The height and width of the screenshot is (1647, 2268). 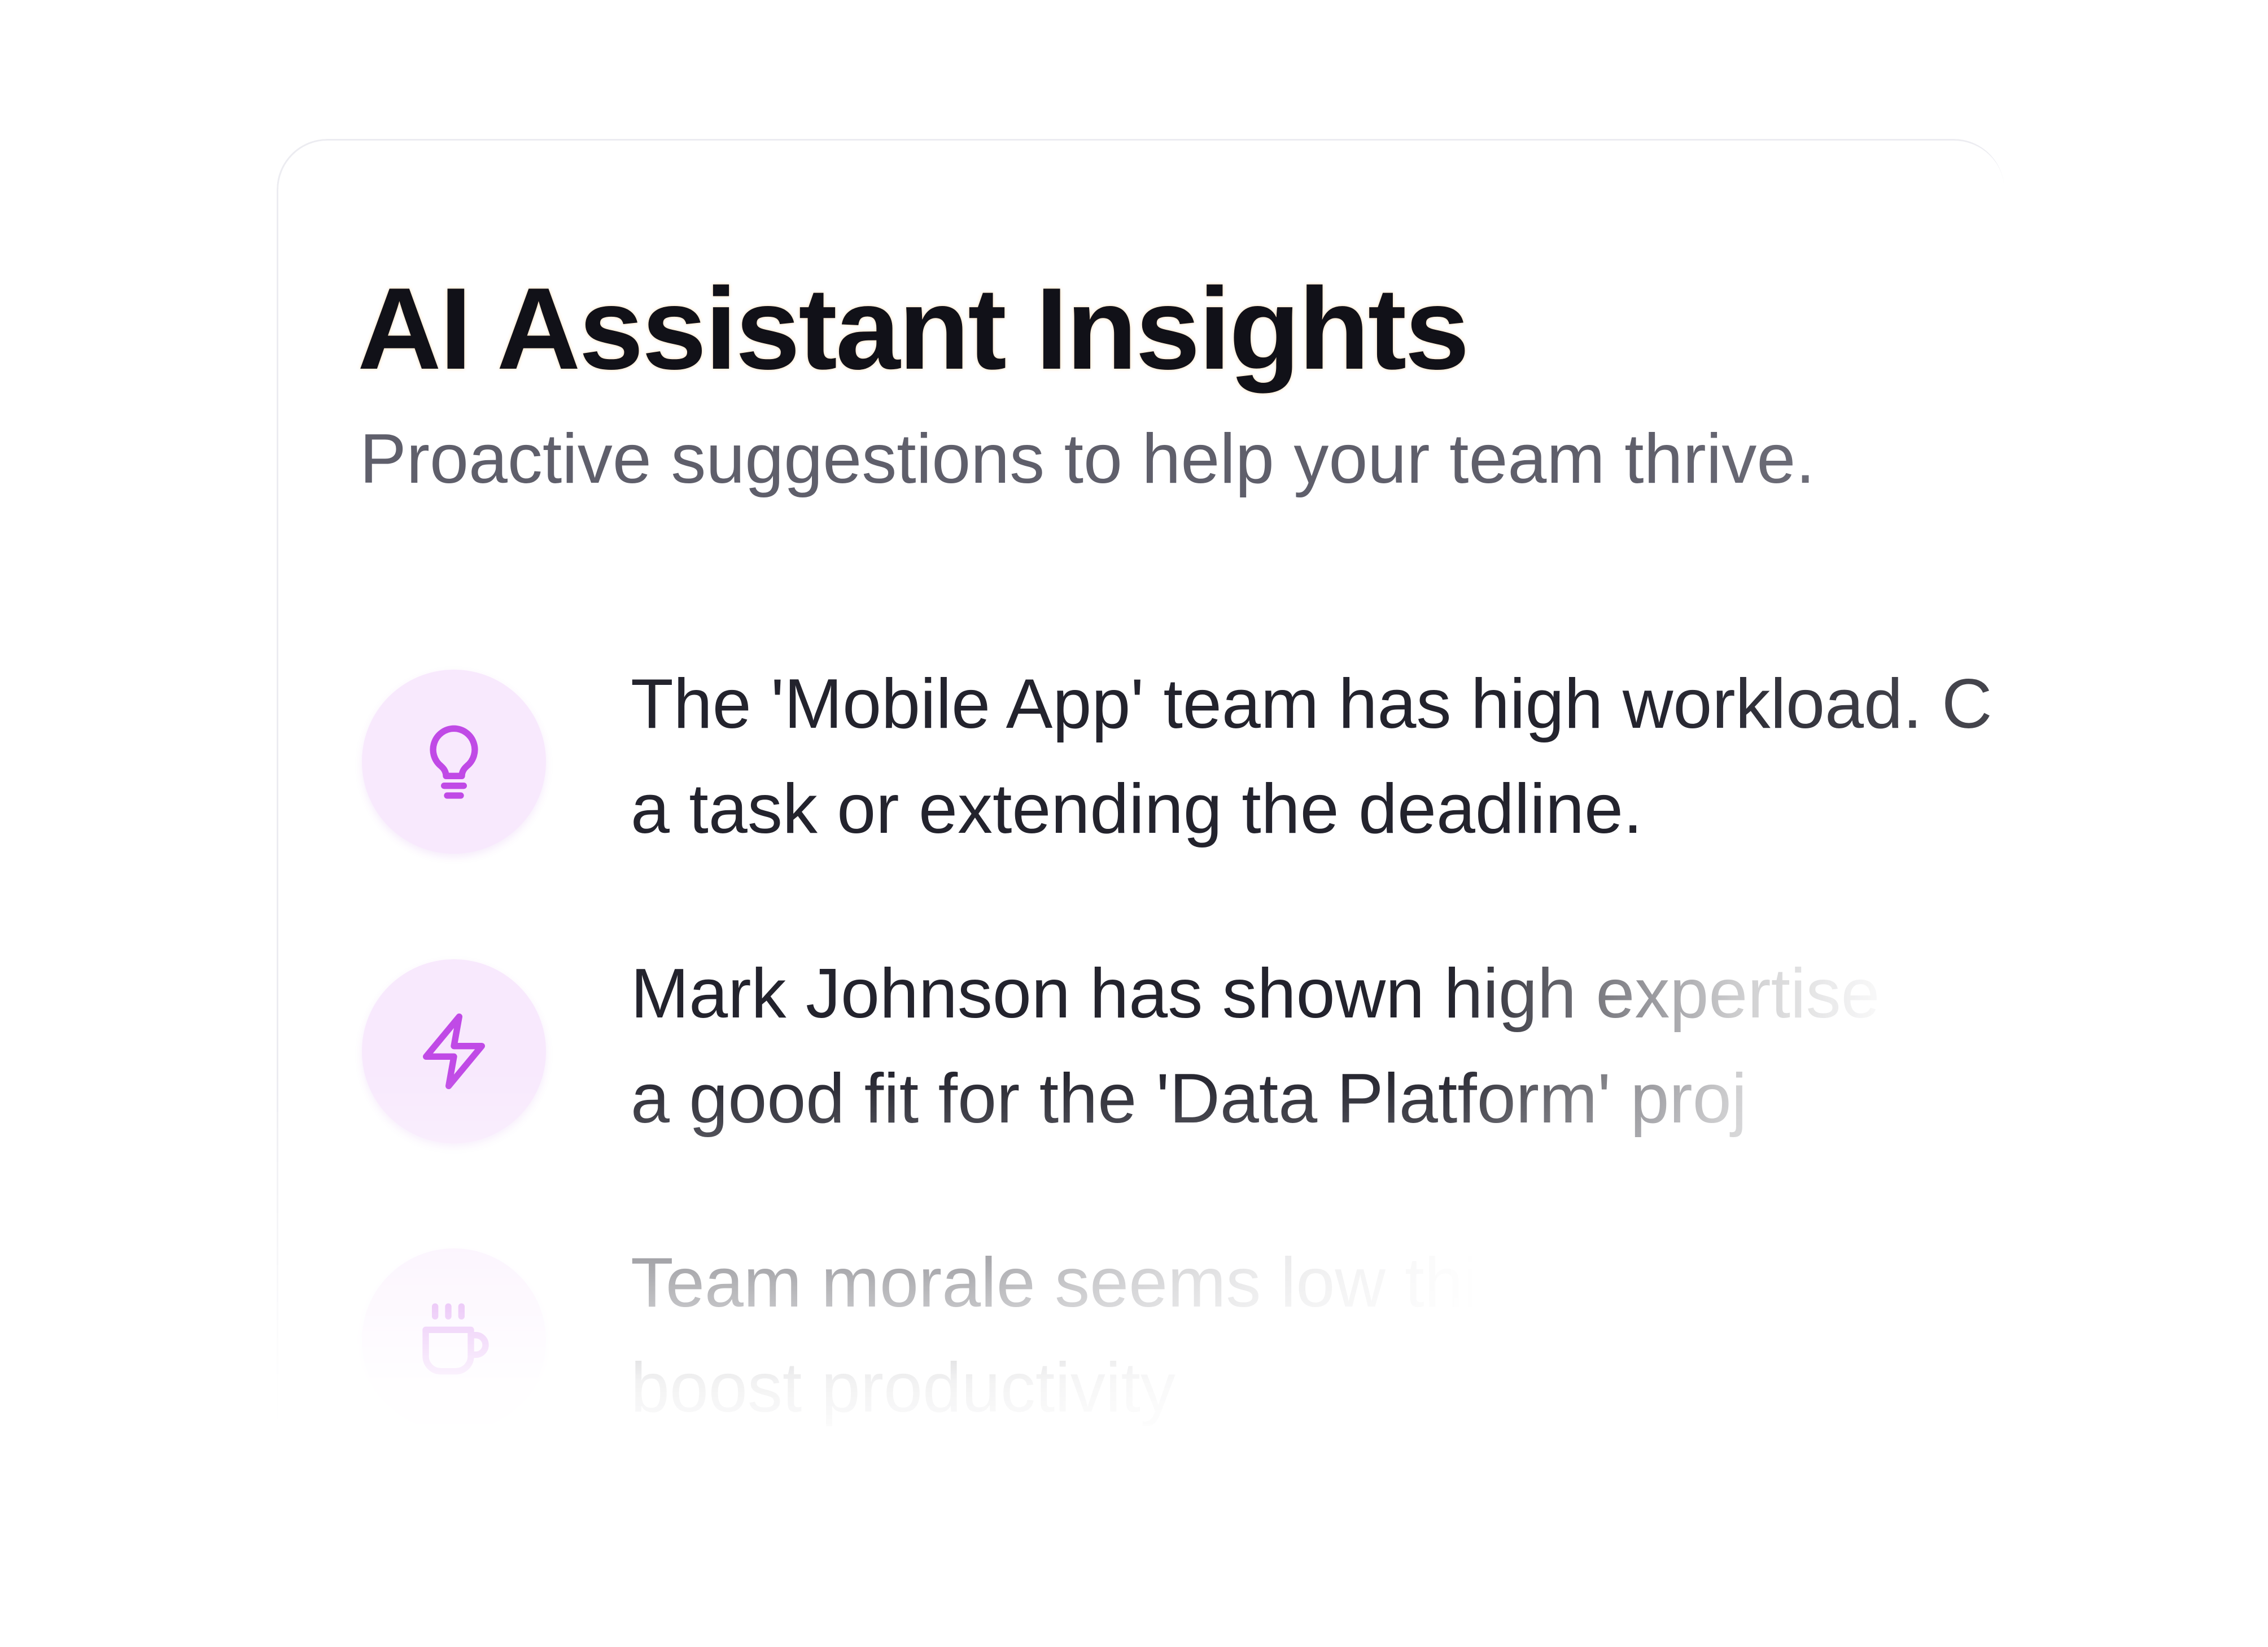 I want to click on coffee-cup-icon, so click(x=454, y=1340).